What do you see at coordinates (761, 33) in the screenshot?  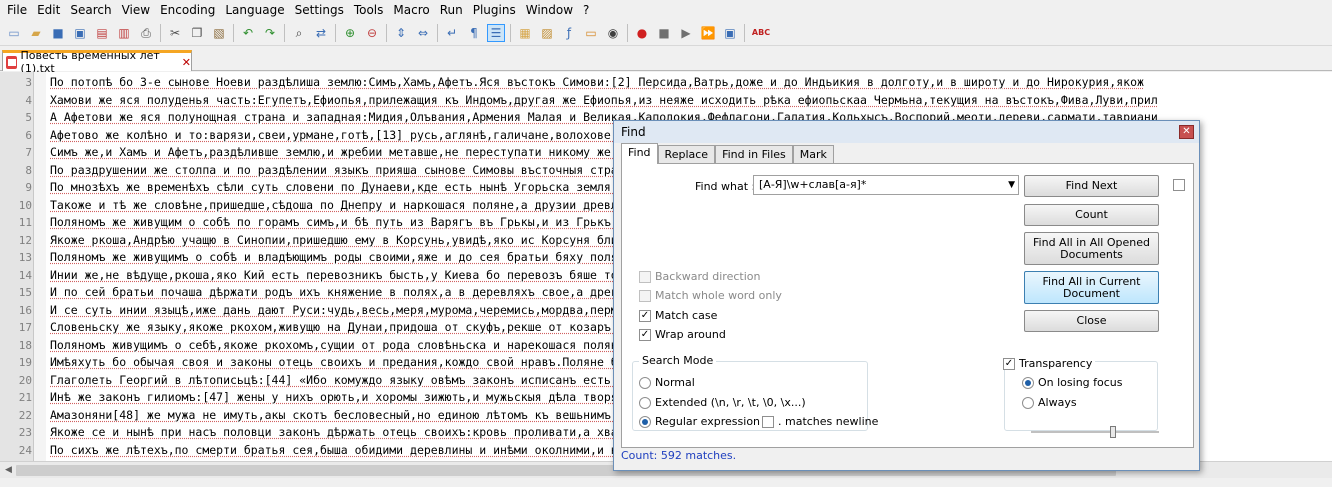 I see `spell-check-icon: ABC` at bounding box center [761, 33].